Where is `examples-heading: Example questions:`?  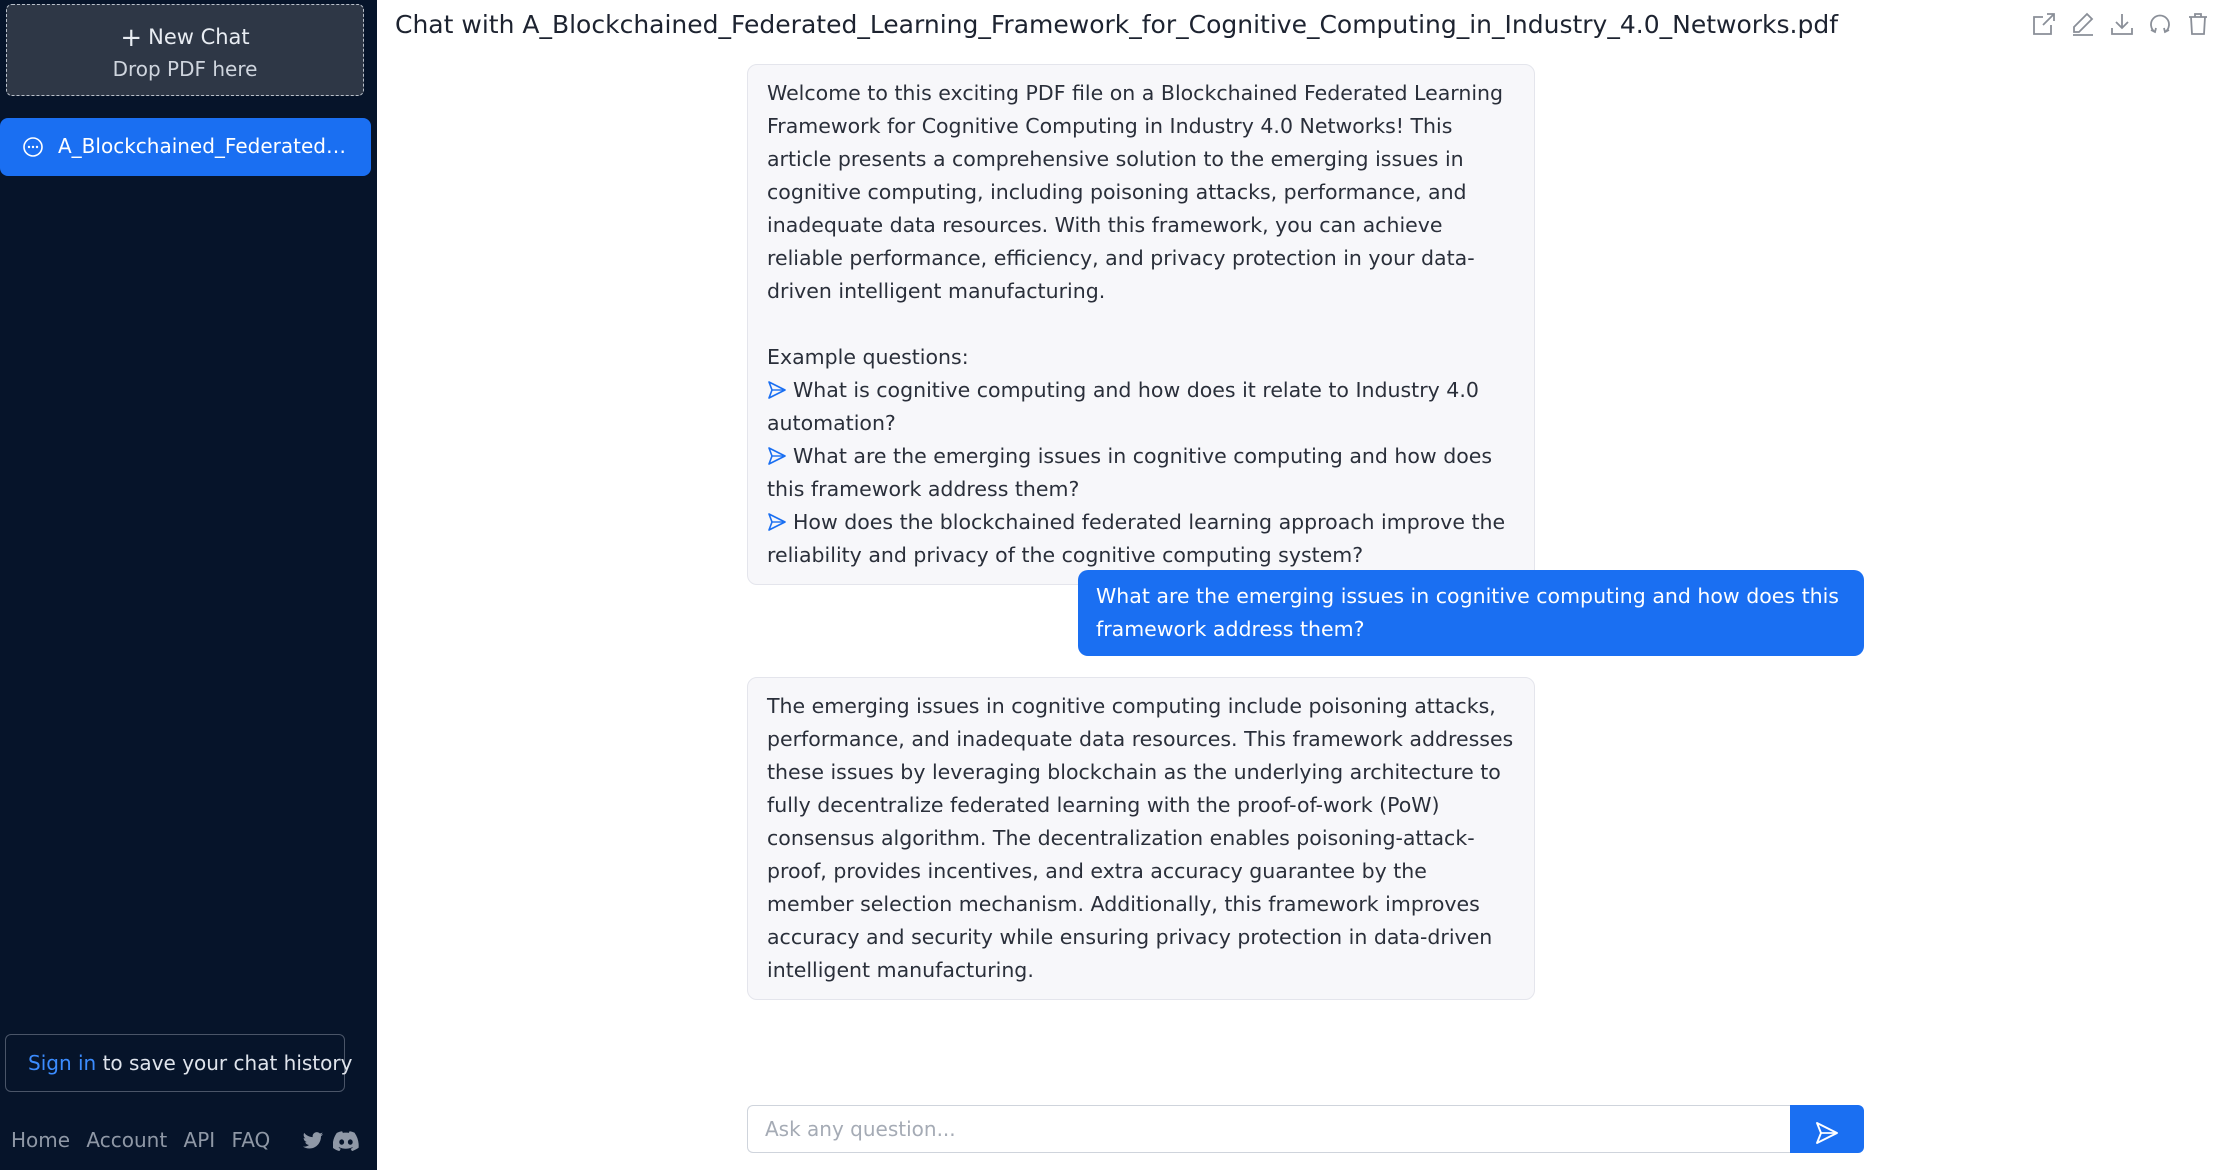 examples-heading: Example questions: is located at coordinates (868, 357).